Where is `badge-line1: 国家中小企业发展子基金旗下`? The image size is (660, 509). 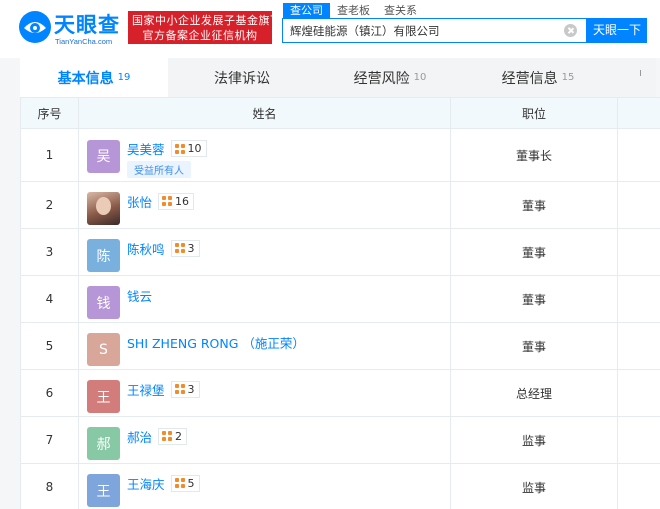
badge-line1: 国家中小企业发展子基金旗下 is located at coordinates (207, 20).